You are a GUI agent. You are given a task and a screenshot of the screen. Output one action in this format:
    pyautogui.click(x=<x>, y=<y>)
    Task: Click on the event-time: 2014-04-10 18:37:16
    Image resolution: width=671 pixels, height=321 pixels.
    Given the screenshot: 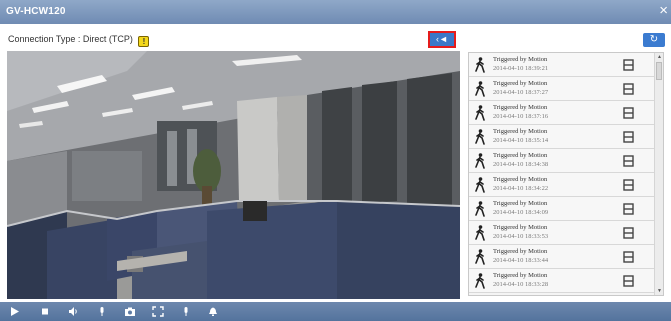 What is the action you would take?
    pyautogui.click(x=521, y=116)
    